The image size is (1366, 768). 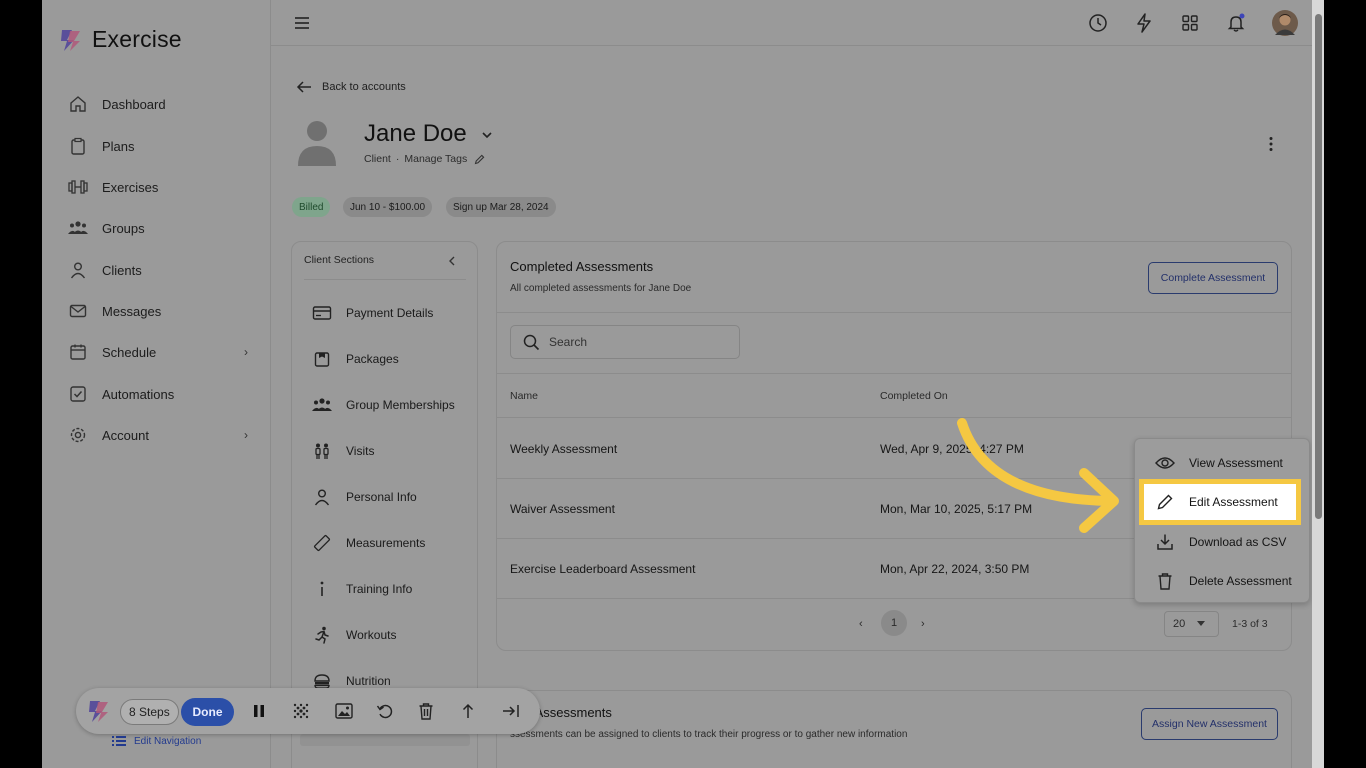 What do you see at coordinates (568, 342) in the screenshot?
I see `search-placeholder: Search` at bounding box center [568, 342].